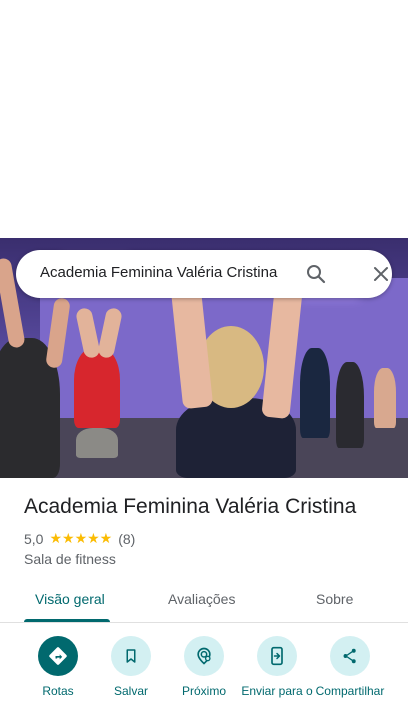 This screenshot has height=716, width=408. Describe the element at coordinates (350, 691) in the screenshot. I see `share-label: Compartilhar` at that location.